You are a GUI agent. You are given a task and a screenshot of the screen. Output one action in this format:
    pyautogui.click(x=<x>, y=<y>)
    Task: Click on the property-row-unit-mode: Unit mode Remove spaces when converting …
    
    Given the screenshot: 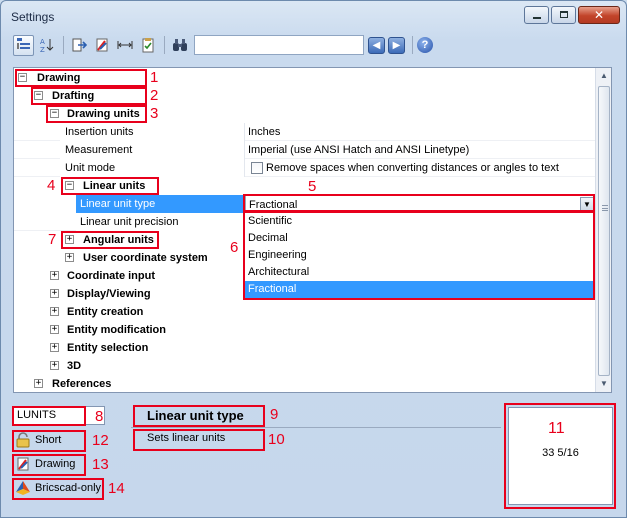 What is the action you would take?
    pyautogui.click(x=305, y=168)
    